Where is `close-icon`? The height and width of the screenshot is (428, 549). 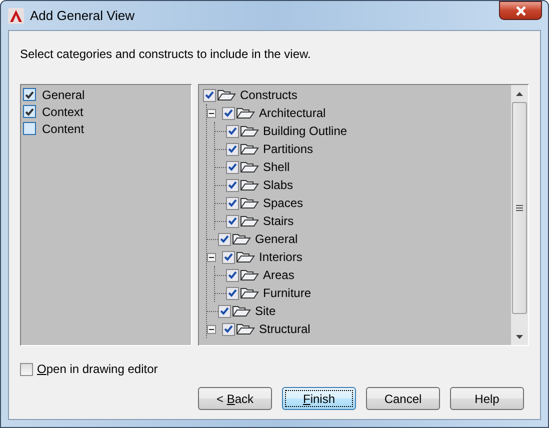 close-icon is located at coordinates (520, 11).